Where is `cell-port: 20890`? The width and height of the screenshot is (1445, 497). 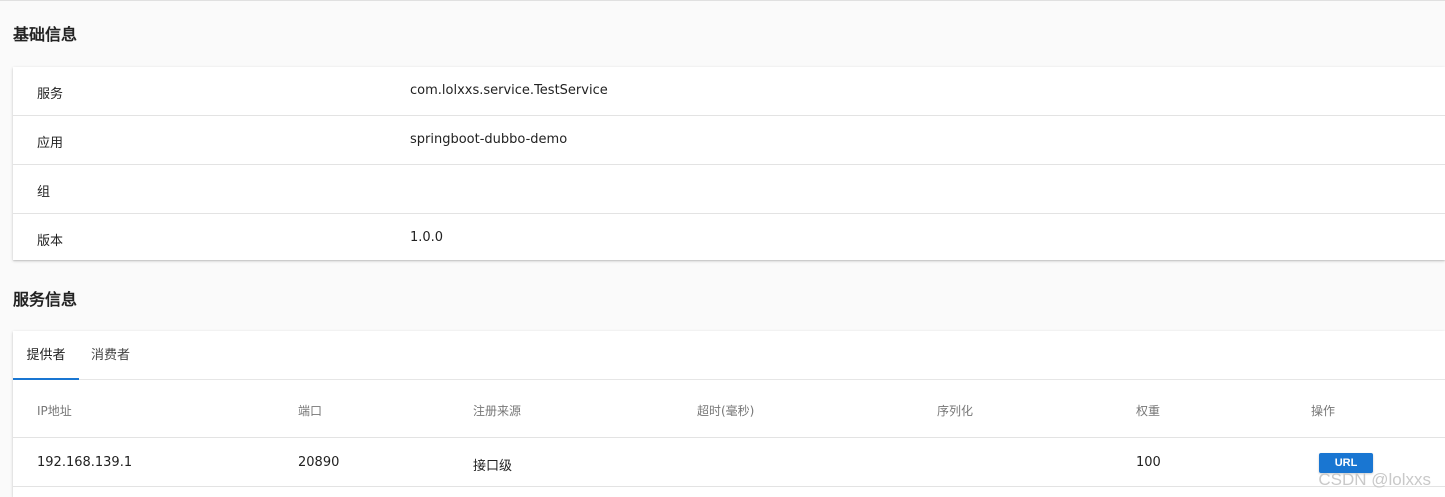 cell-port: 20890 is located at coordinates (319, 462).